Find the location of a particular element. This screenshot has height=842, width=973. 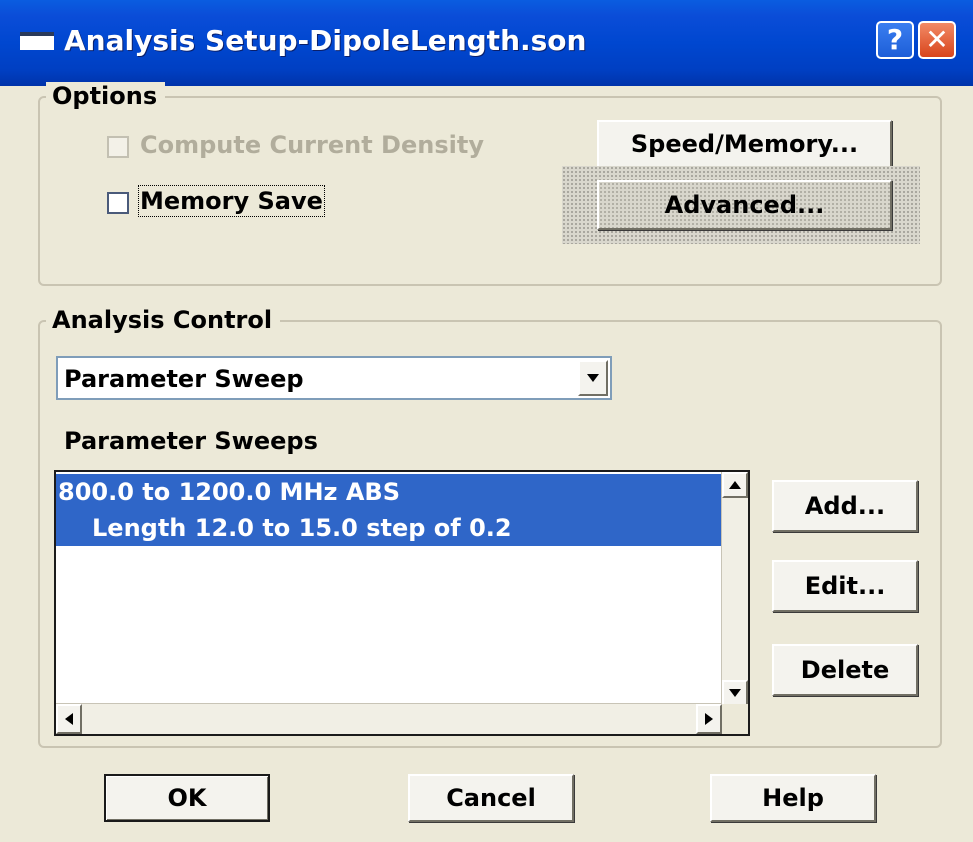

help-title-button: ? is located at coordinates (895, 40).